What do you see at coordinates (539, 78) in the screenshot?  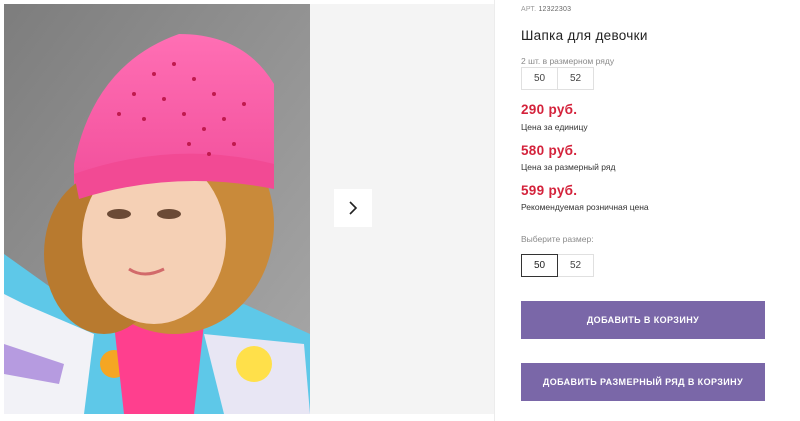 I see `pack-size-item: 50` at bounding box center [539, 78].